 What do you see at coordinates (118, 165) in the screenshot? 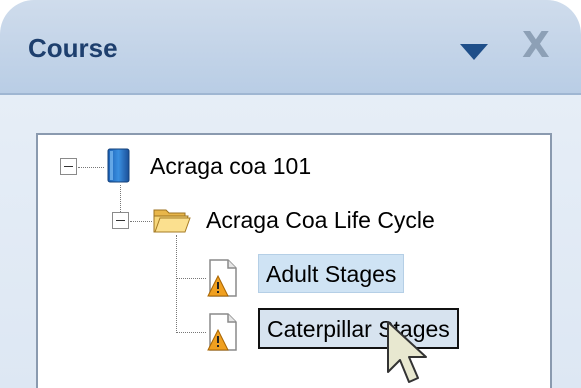
I see `course-icon` at bounding box center [118, 165].